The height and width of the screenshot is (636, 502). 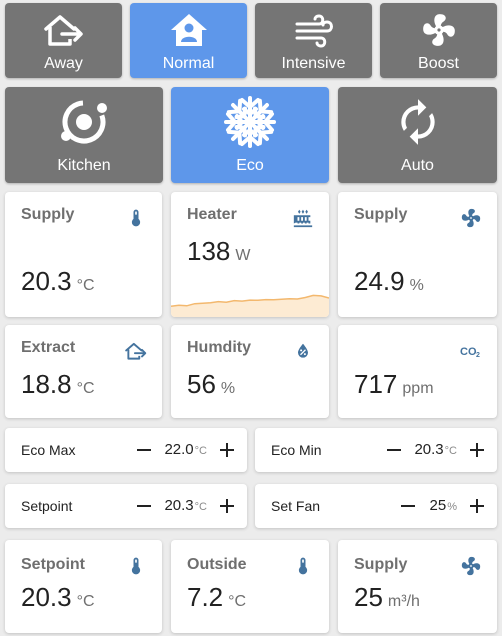 What do you see at coordinates (303, 351) in the screenshot?
I see `water-percent-icon` at bounding box center [303, 351].